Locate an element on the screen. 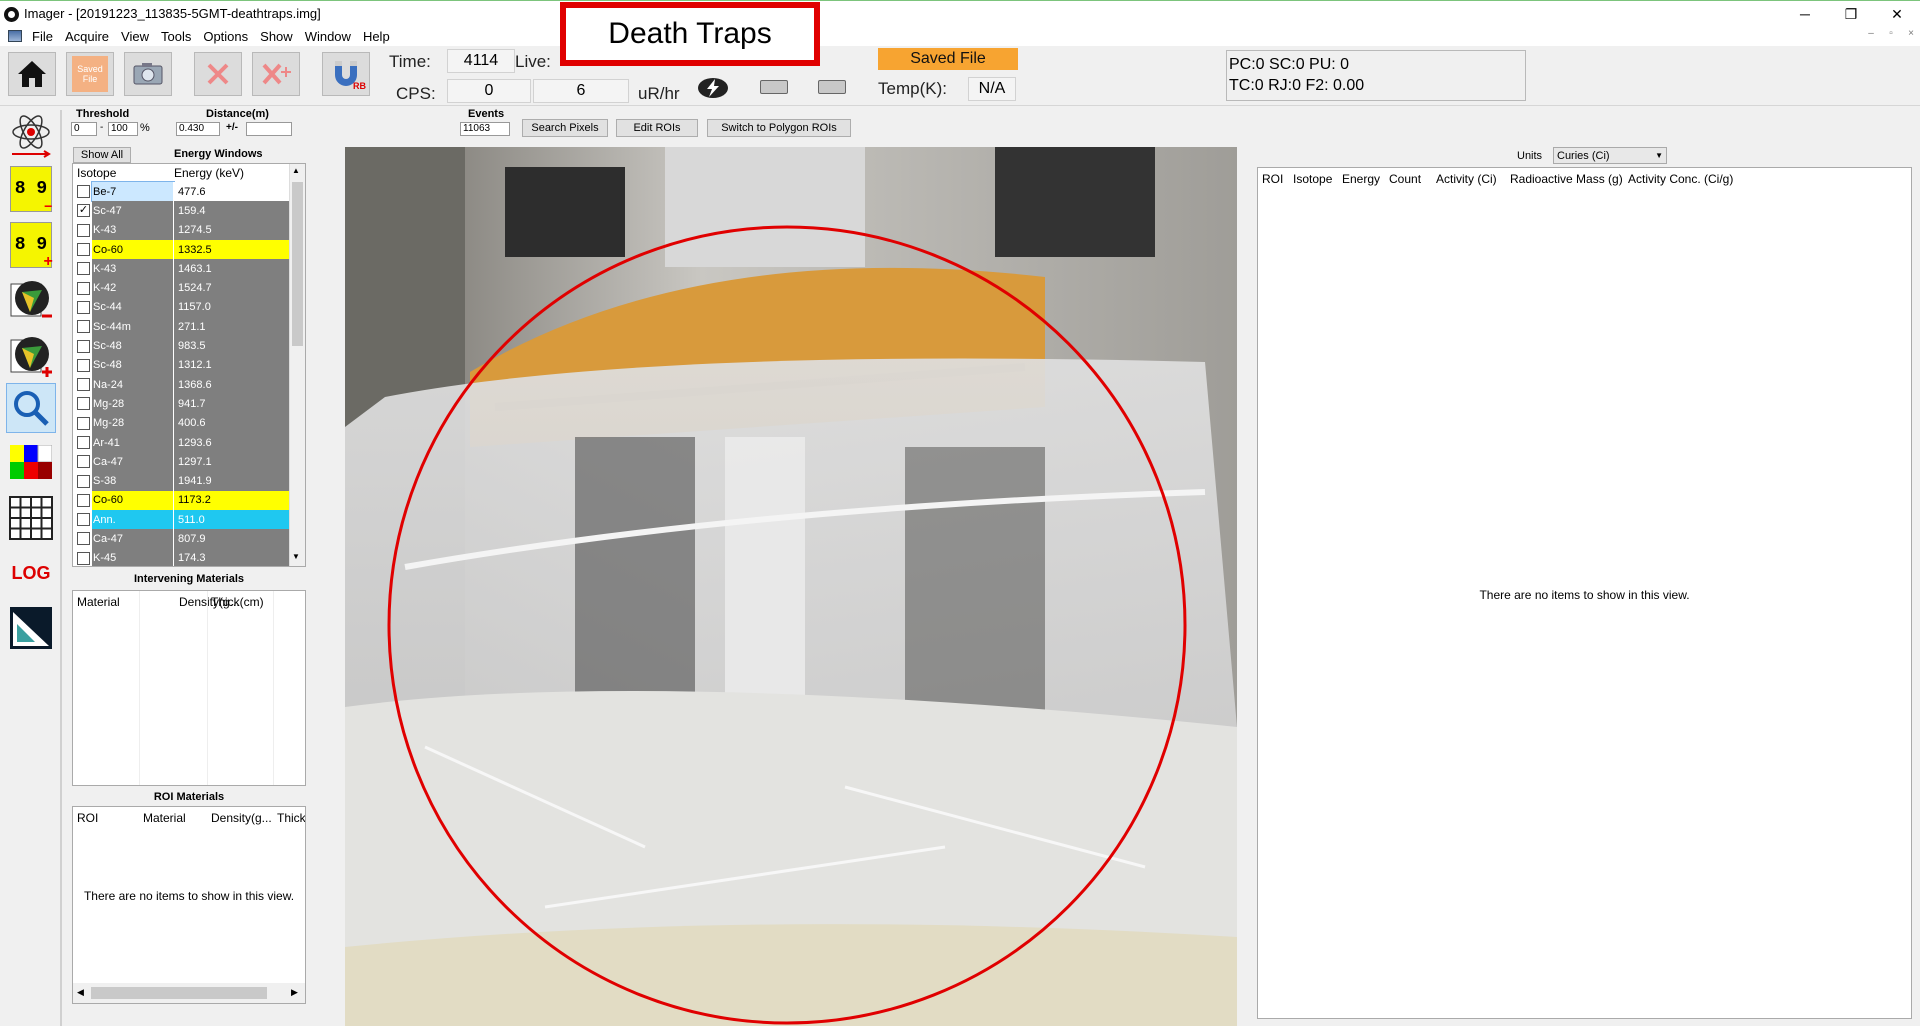 This screenshot has width=1920, height=1026. isotope-row: Na-24 1368.6 is located at coordinates (189, 384).